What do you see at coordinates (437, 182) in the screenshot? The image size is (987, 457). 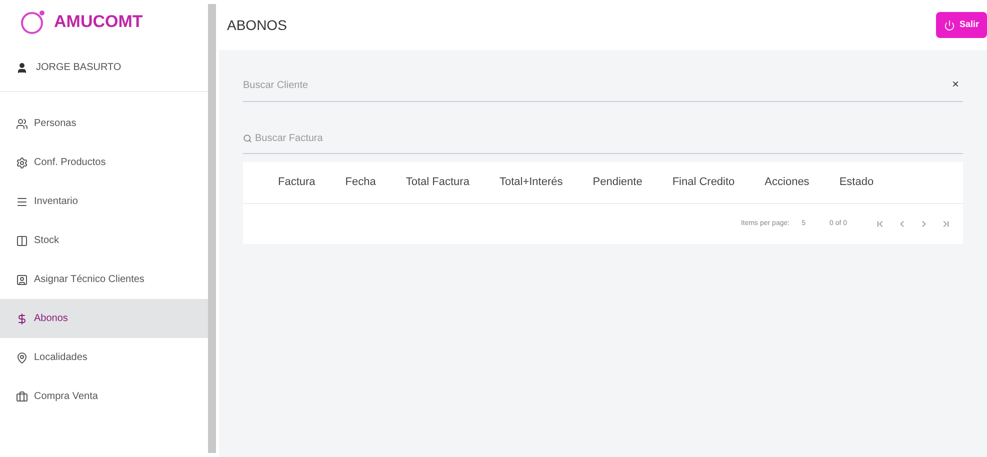 I see `column-header: Total Factura` at bounding box center [437, 182].